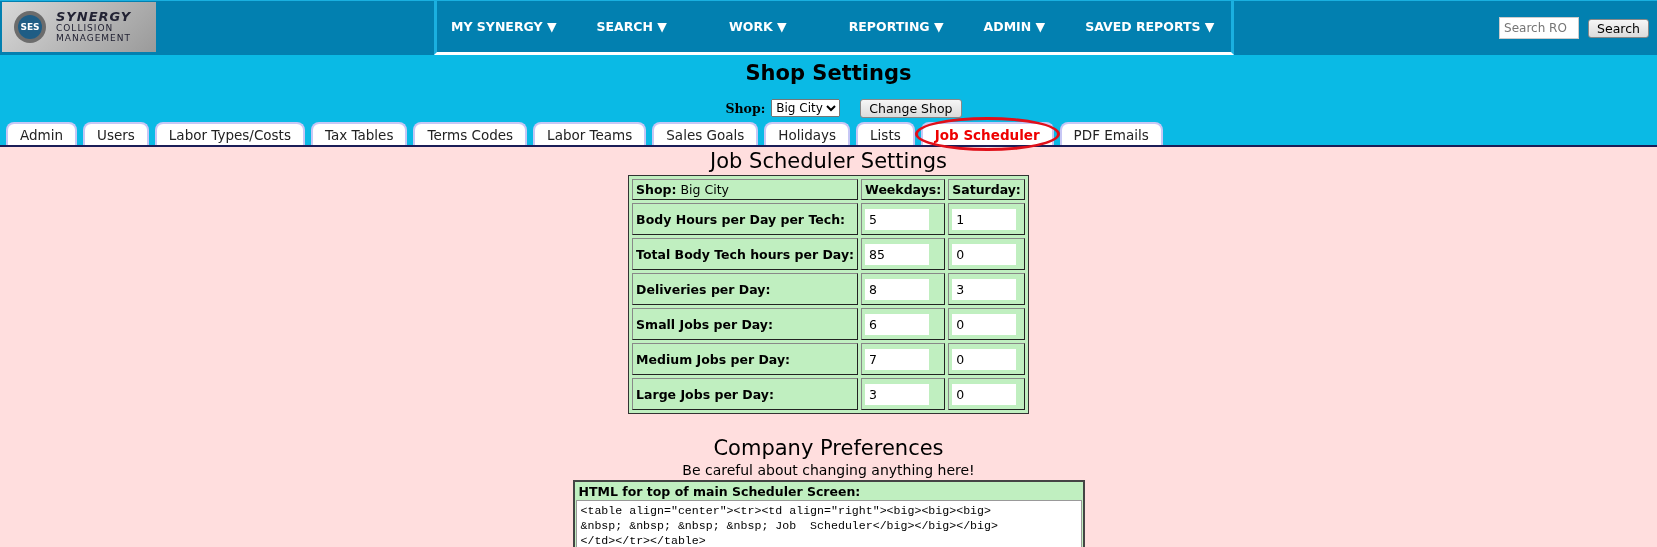 The height and width of the screenshot is (547, 1657). Describe the element at coordinates (590, 133) in the screenshot. I see `settings-tab: Labor Teams` at that location.